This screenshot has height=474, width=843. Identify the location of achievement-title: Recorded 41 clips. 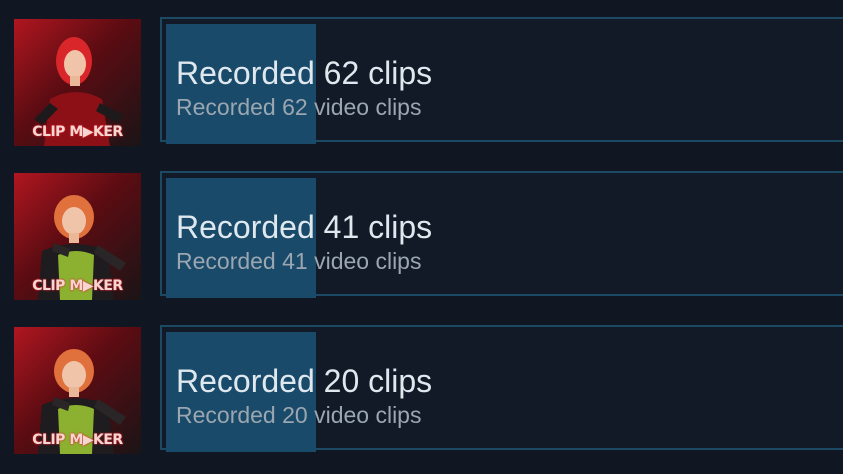
(304, 227).